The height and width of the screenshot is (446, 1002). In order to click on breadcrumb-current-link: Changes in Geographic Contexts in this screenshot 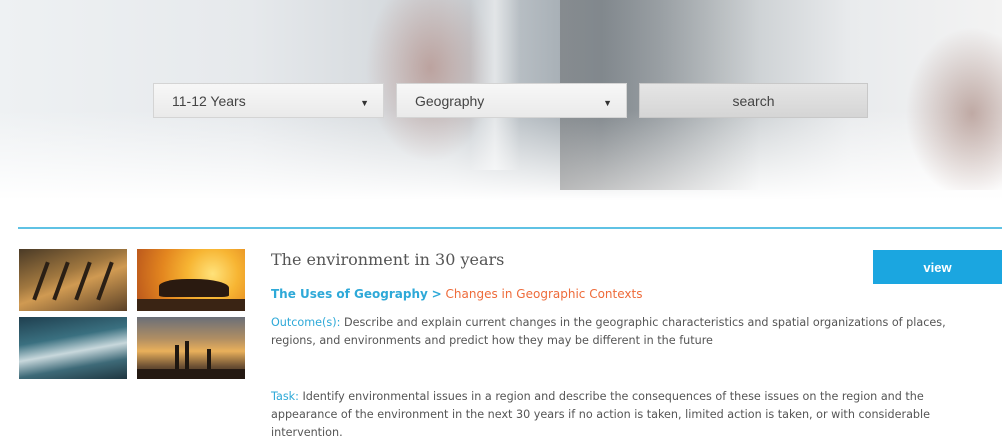, I will do `click(544, 294)`.